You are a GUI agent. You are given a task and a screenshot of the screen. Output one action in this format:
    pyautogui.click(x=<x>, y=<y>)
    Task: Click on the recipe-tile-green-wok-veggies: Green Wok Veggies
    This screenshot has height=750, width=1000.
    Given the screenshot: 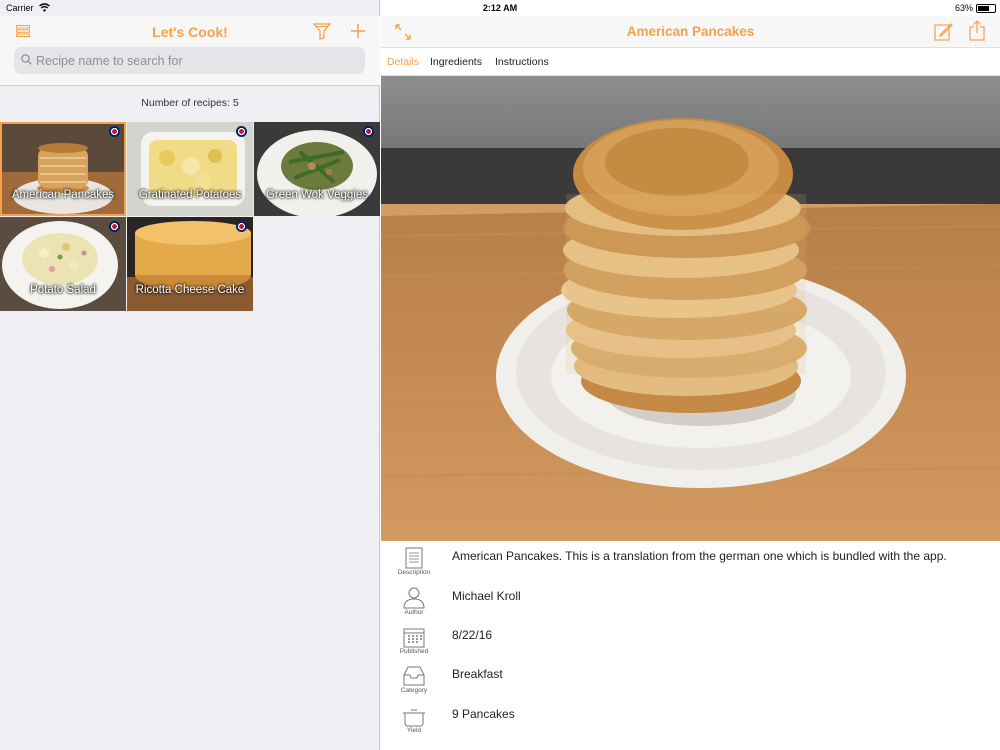 What is the action you would take?
    pyautogui.click(x=317, y=169)
    